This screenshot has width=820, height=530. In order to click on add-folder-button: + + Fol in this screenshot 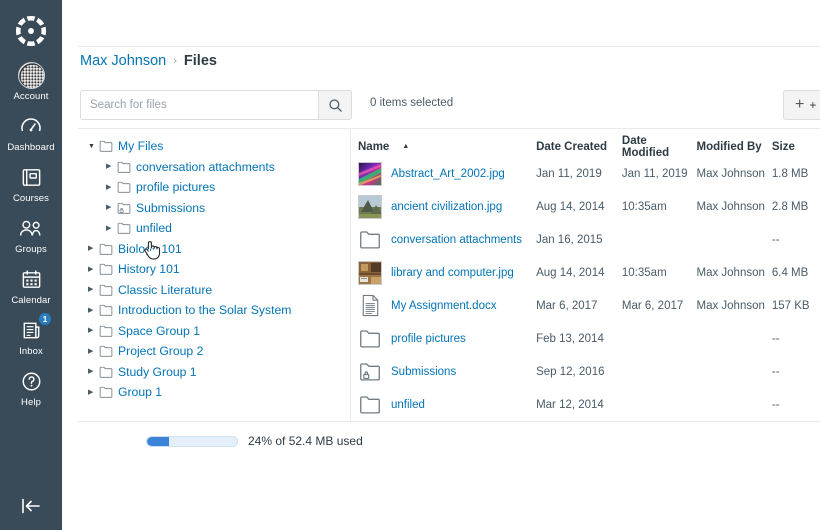, I will do `click(801, 105)`.